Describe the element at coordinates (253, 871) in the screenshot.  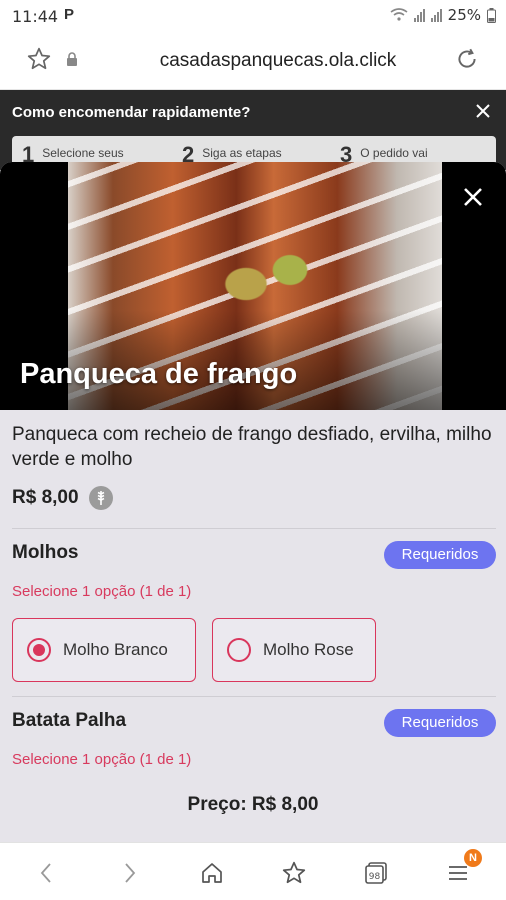
I see `browser-bottom-nav: 98 N` at that location.